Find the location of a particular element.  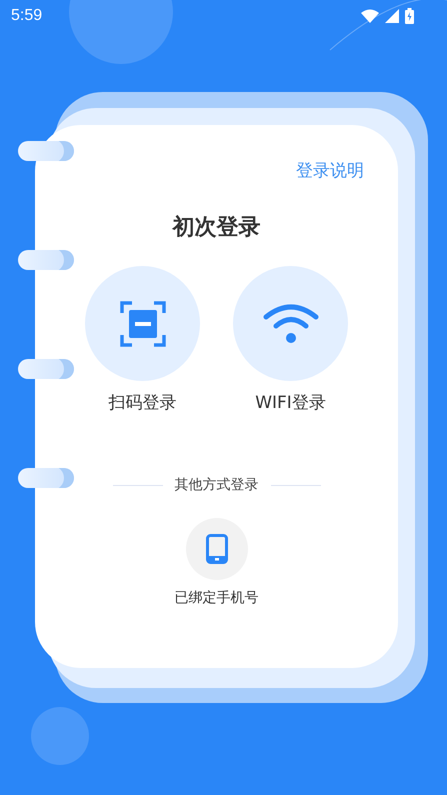

battery-icon is located at coordinates (409, 16).